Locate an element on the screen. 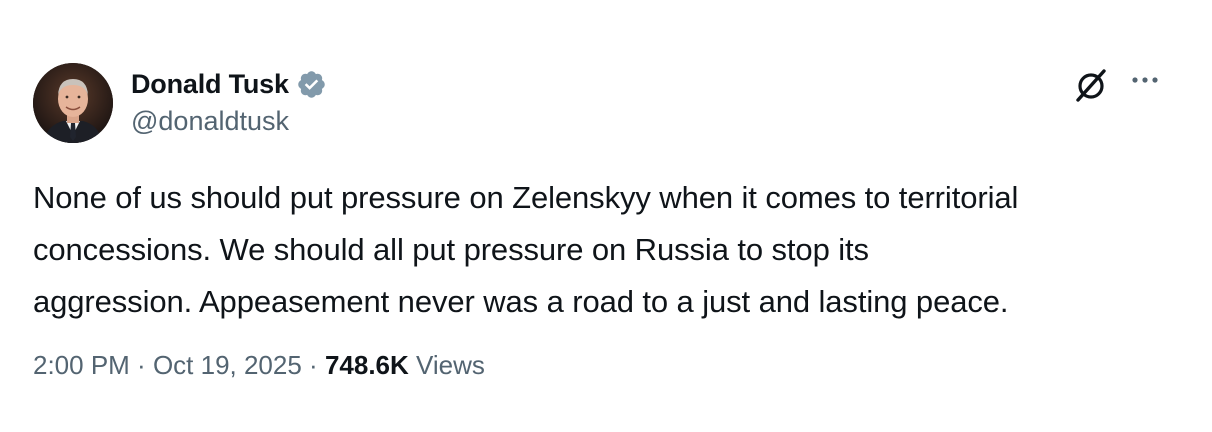  views-label: Views is located at coordinates (446, 365).